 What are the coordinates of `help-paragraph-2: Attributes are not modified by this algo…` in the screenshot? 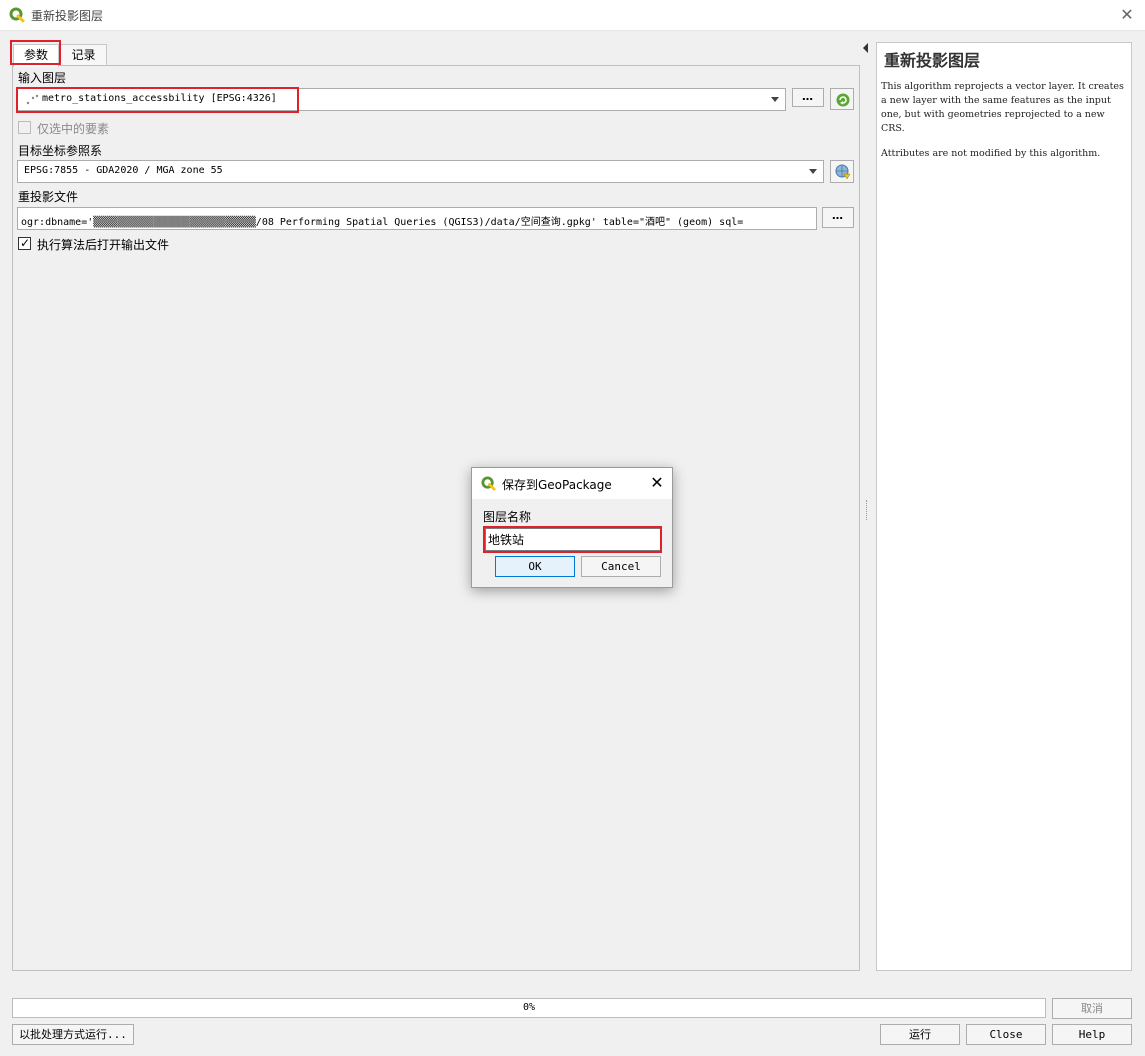 It's located at (991, 153).